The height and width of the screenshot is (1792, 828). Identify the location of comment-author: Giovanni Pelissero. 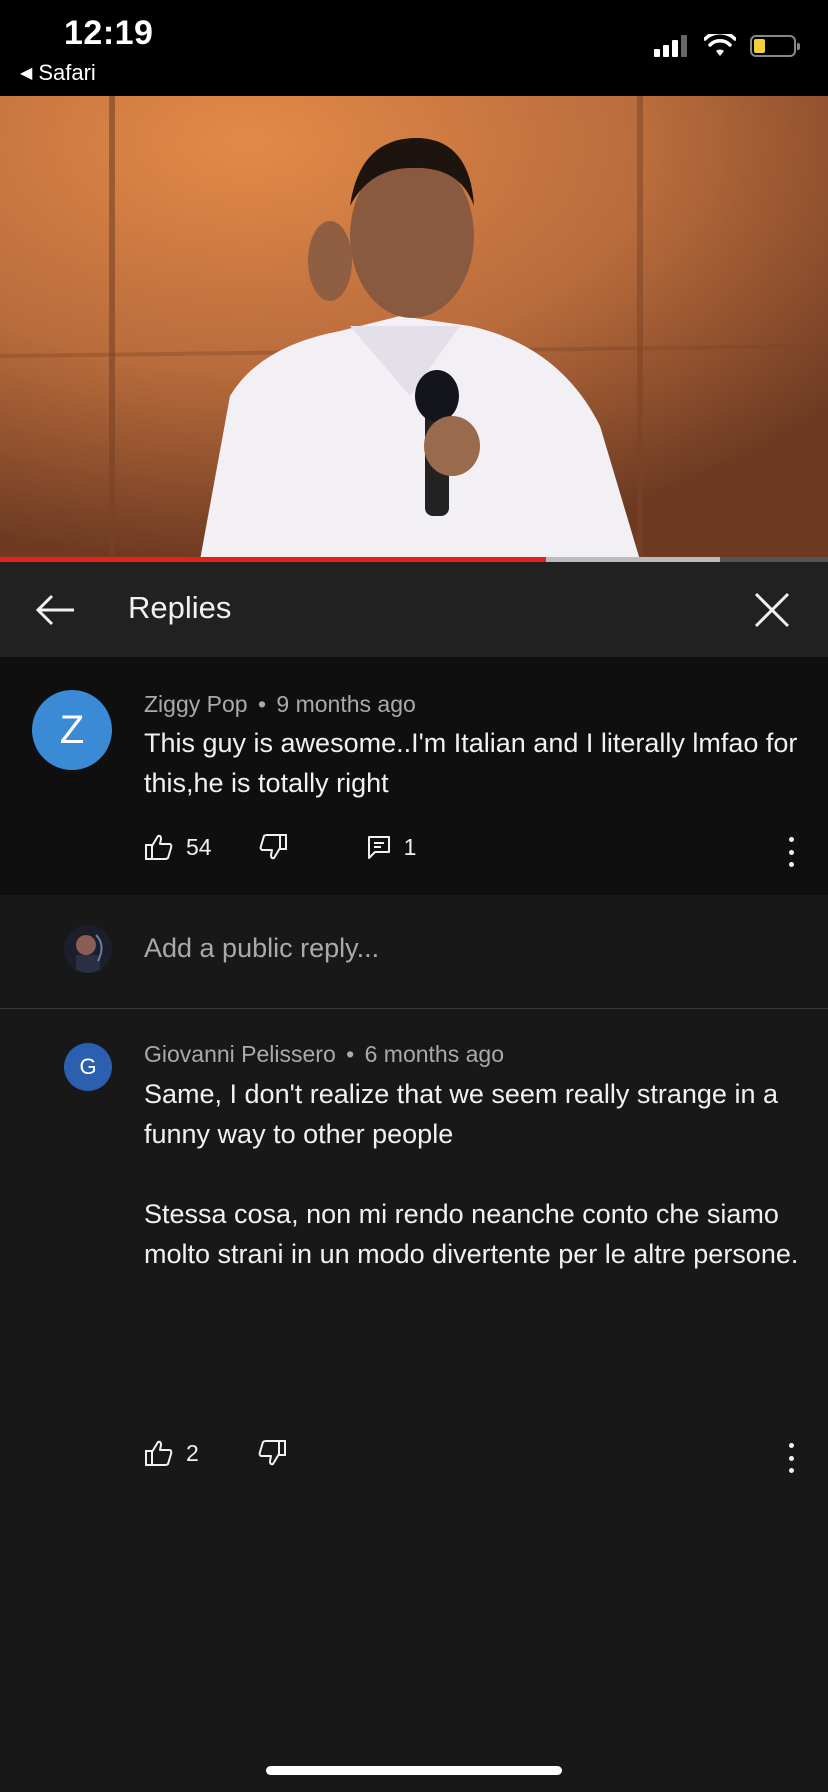
(240, 1054).